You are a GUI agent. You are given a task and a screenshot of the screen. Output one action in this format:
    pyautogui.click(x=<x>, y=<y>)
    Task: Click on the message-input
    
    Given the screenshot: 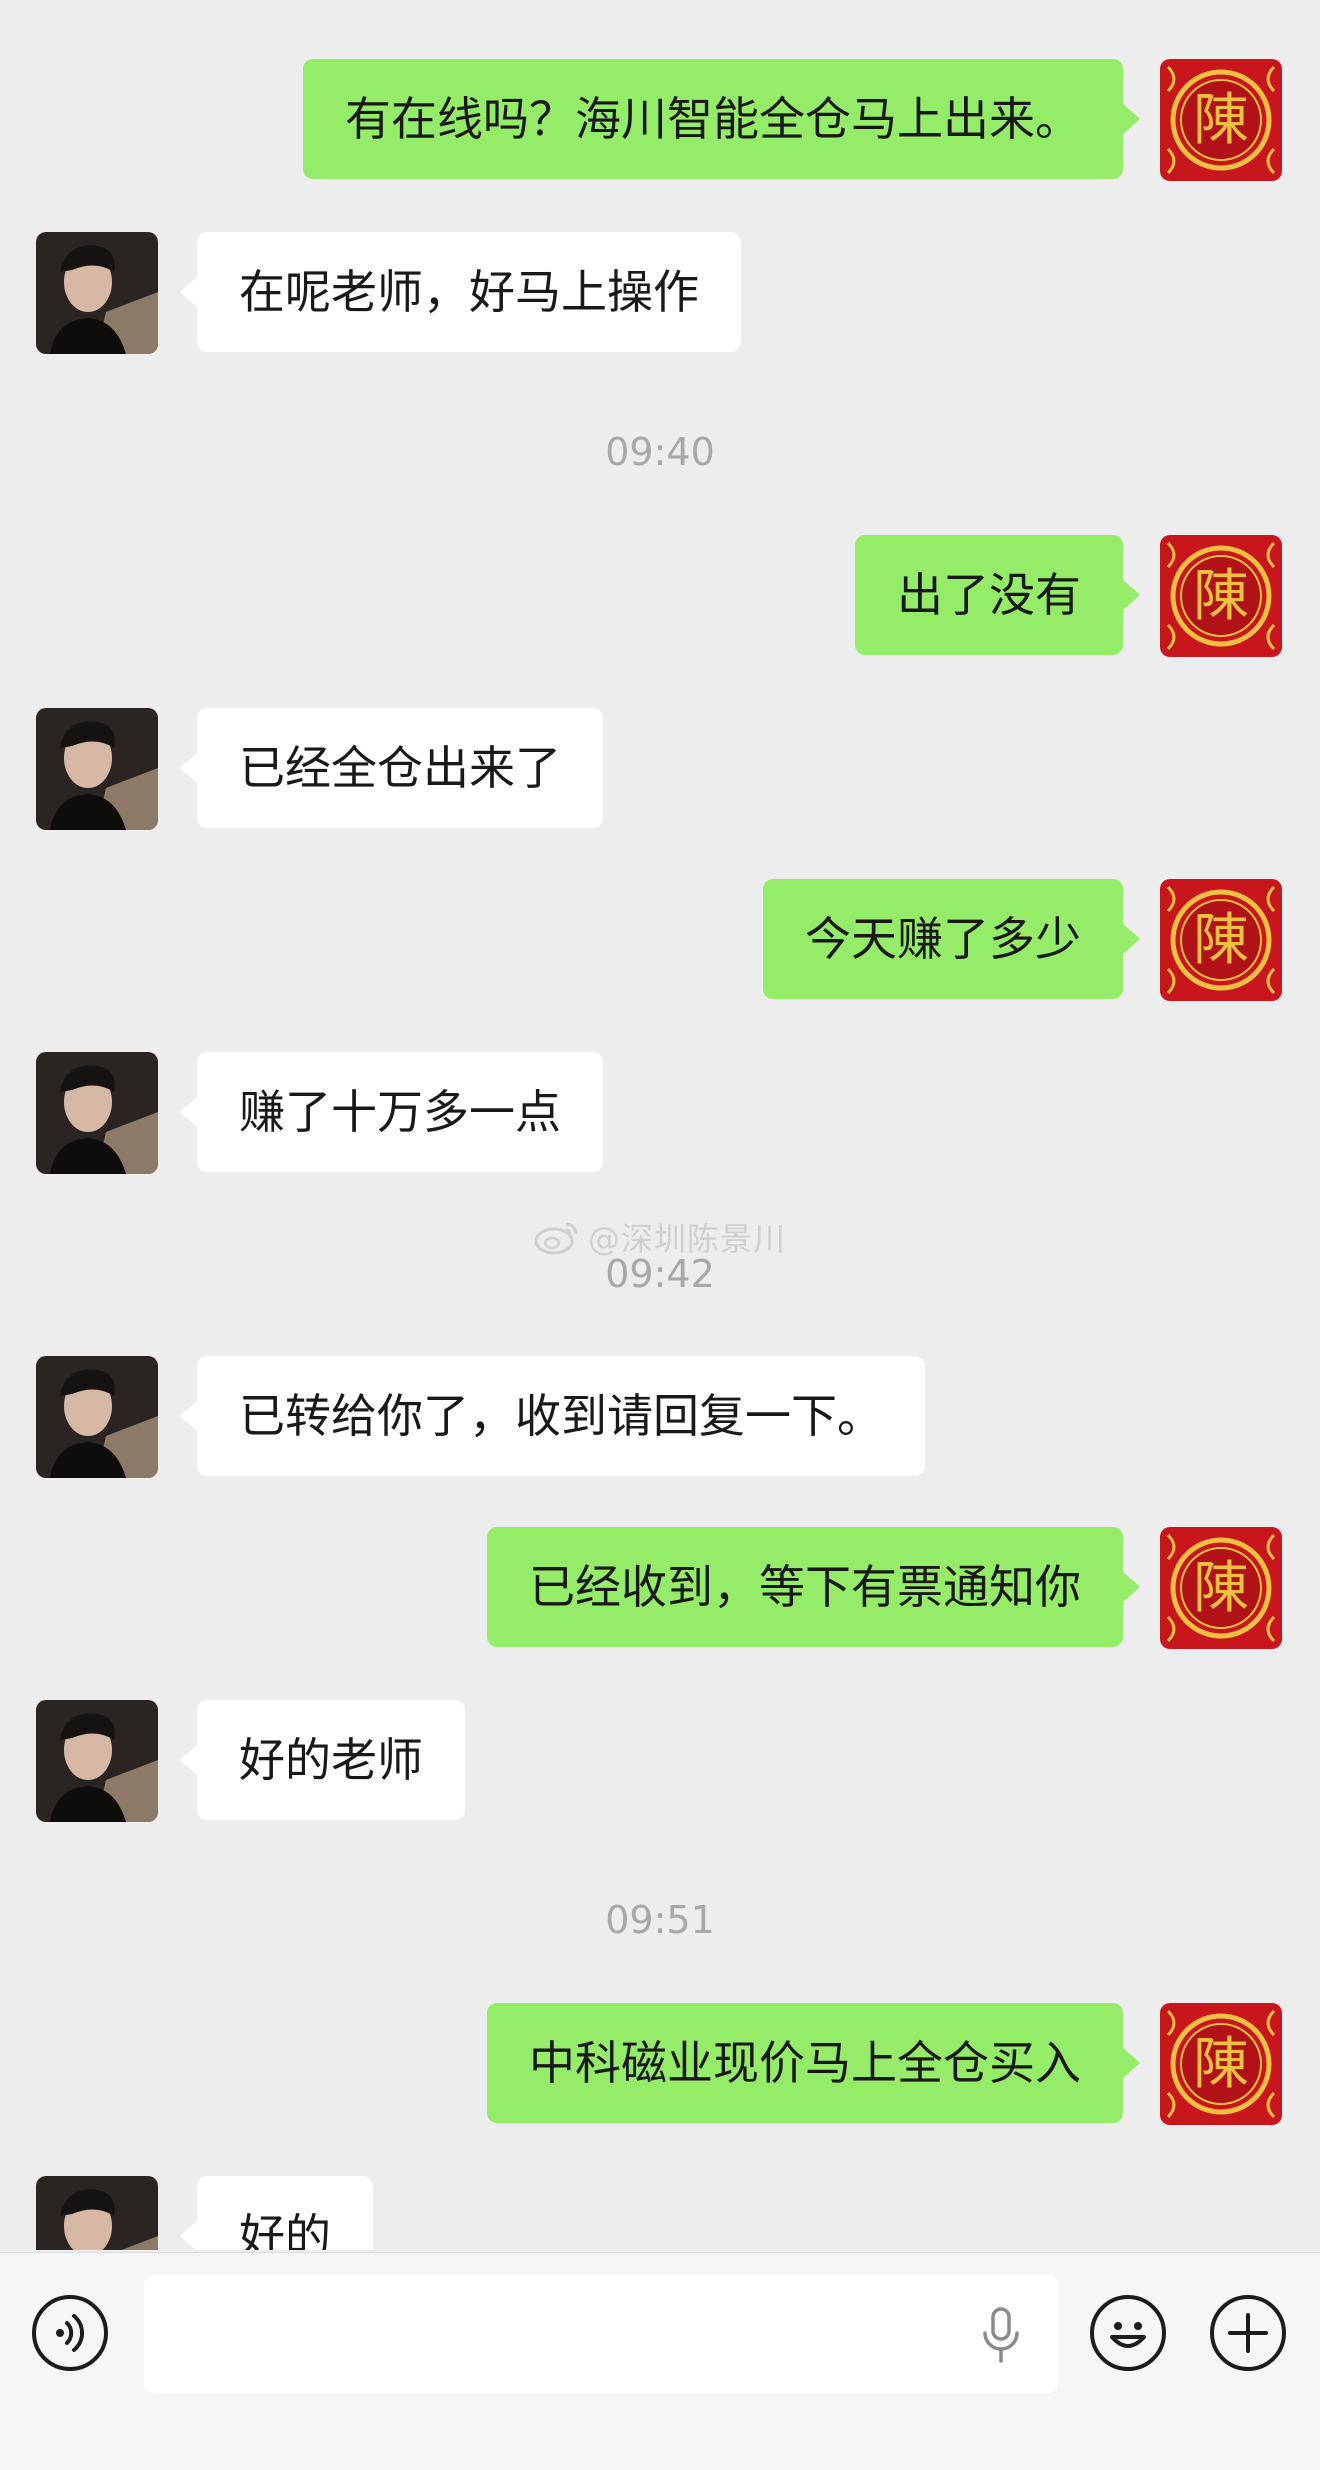 What is the action you would take?
    pyautogui.click(x=601, y=2334)
    